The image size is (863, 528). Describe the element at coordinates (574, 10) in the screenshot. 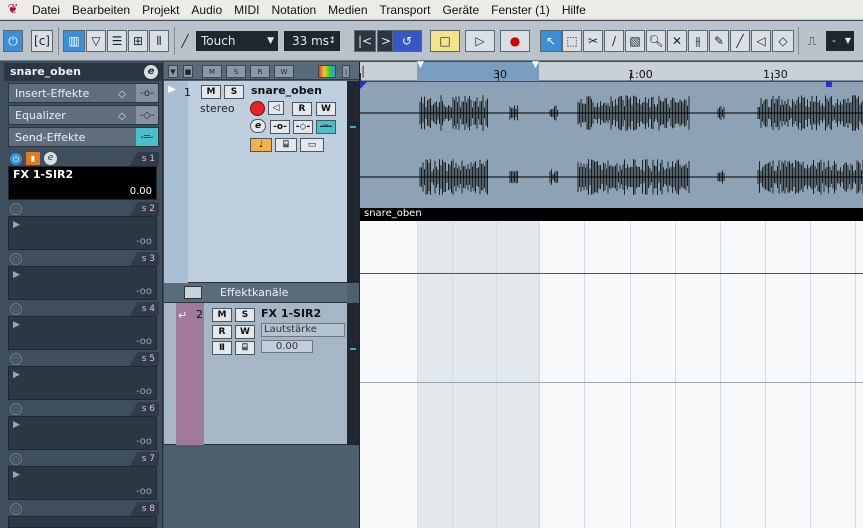

I see `menu-hilfe: Hilfe` at that location.